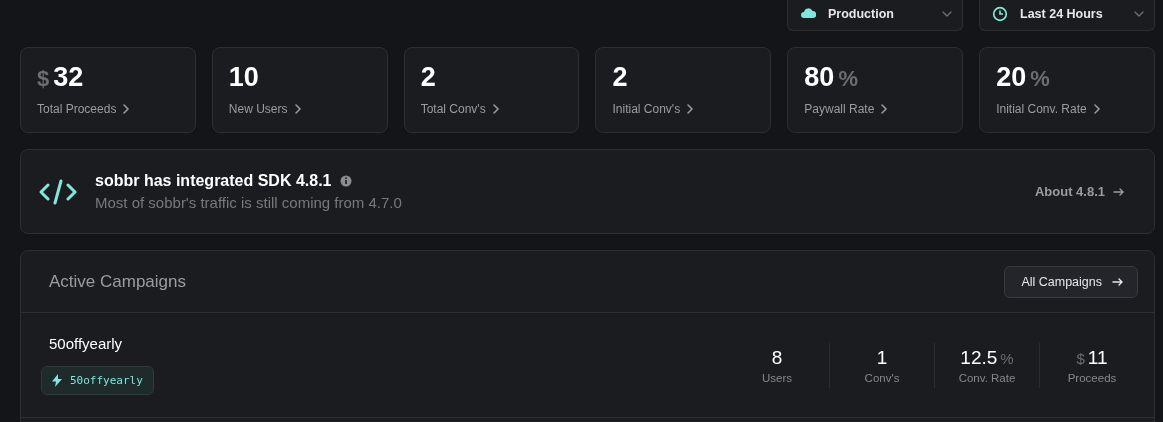  What do you see at coordinates (819, 77) in the screenshot?
I see `stat-value: 80` at bounding box center [819, 77].